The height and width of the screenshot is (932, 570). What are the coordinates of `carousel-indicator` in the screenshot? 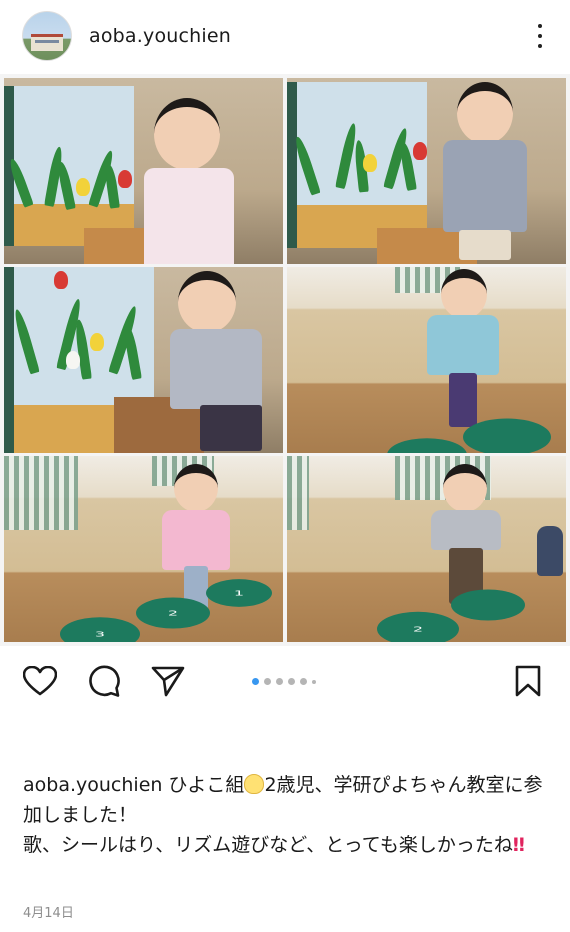 It's located at (284, 681).